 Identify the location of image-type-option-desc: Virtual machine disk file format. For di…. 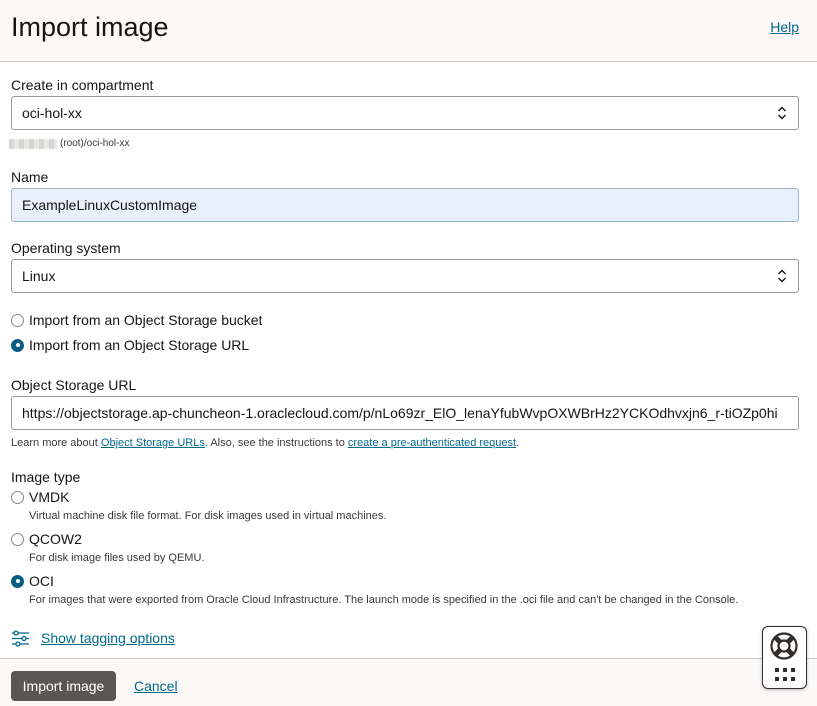
(208, 516).